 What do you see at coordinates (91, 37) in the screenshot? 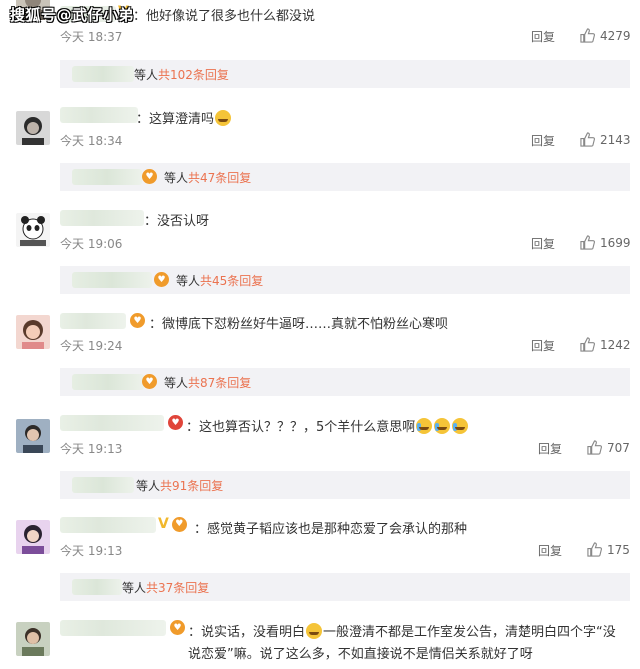
I see `comment-time: 今天 18:37` at bounding box center [91, 37].